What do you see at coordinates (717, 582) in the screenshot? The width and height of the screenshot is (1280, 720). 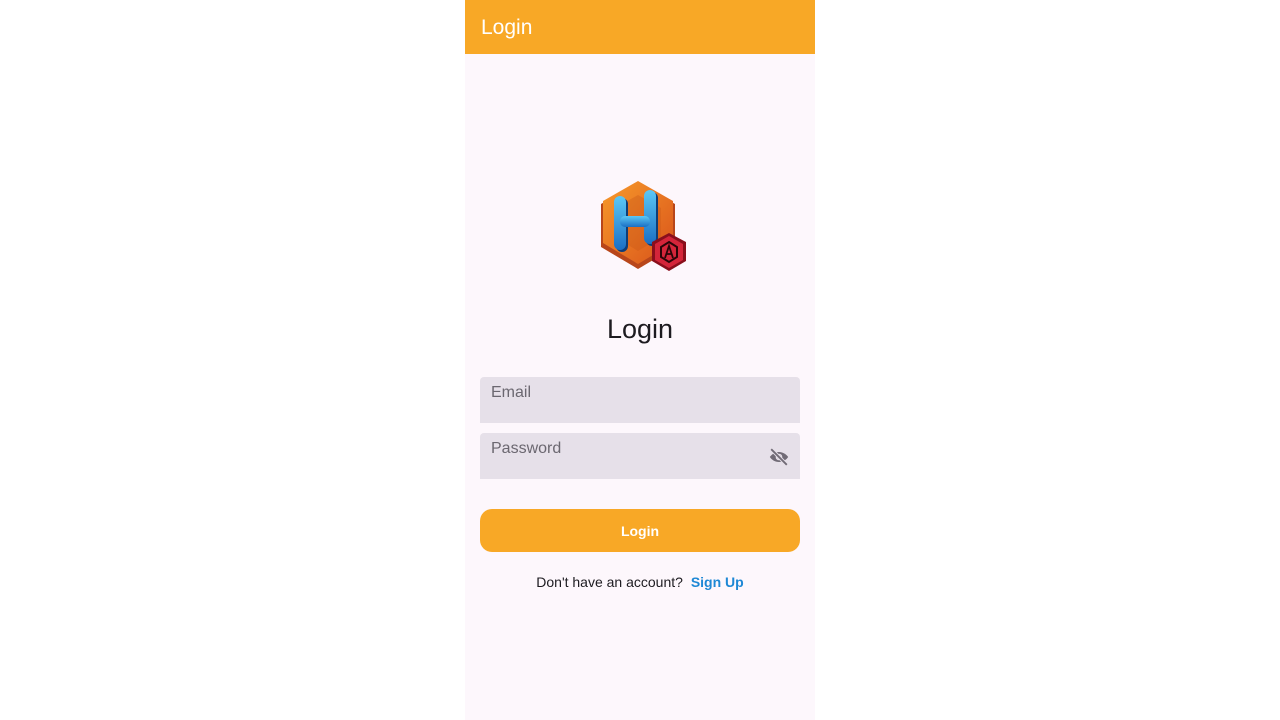 I see `signup-link: Sign Up` at bounding box center [717, 582].